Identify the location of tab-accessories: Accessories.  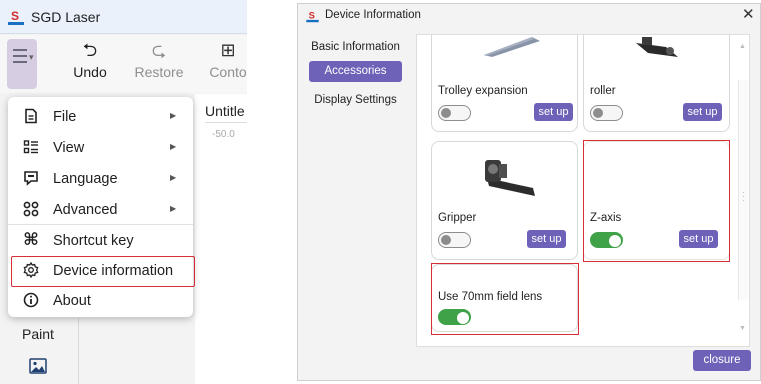
(355, 71).